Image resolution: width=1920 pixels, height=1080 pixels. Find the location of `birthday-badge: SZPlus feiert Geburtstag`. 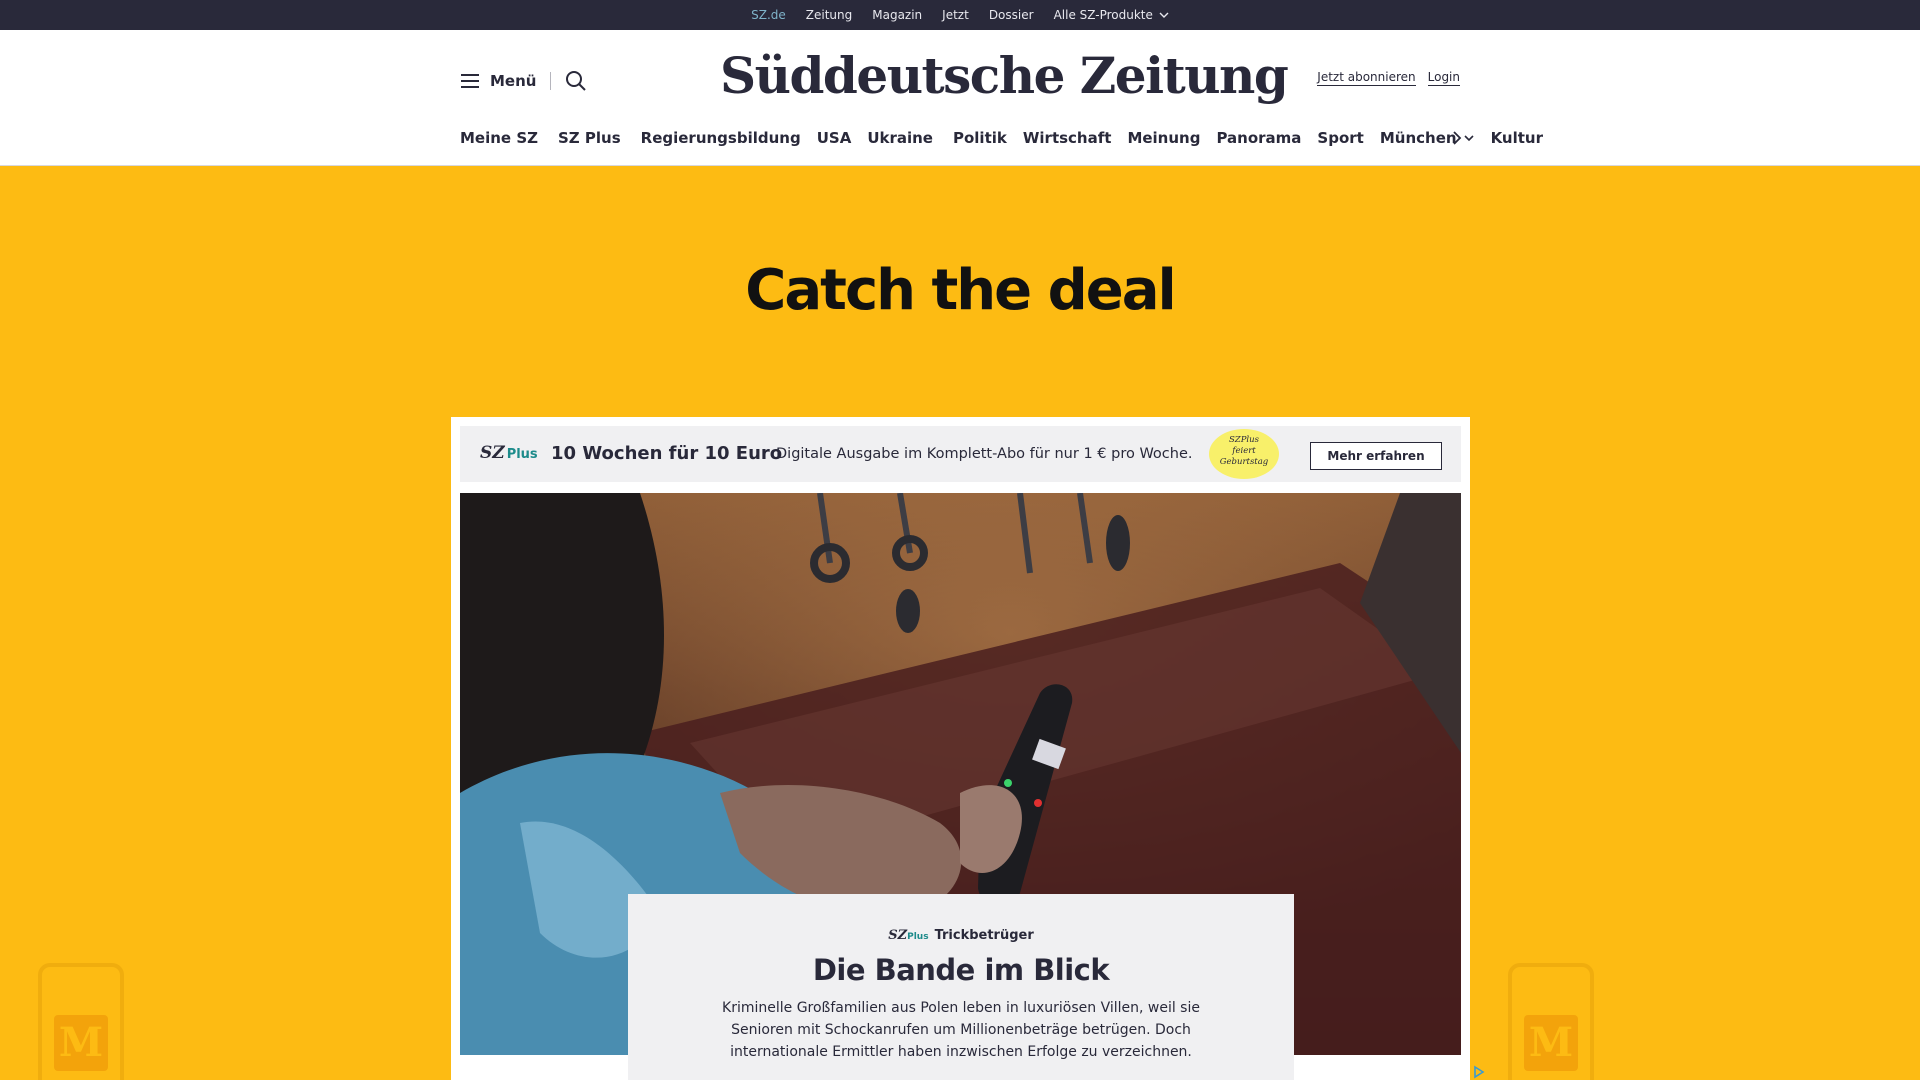

birthday-badge: SZPlus feiert Geburtstag is located at coordinates (1244, 454).